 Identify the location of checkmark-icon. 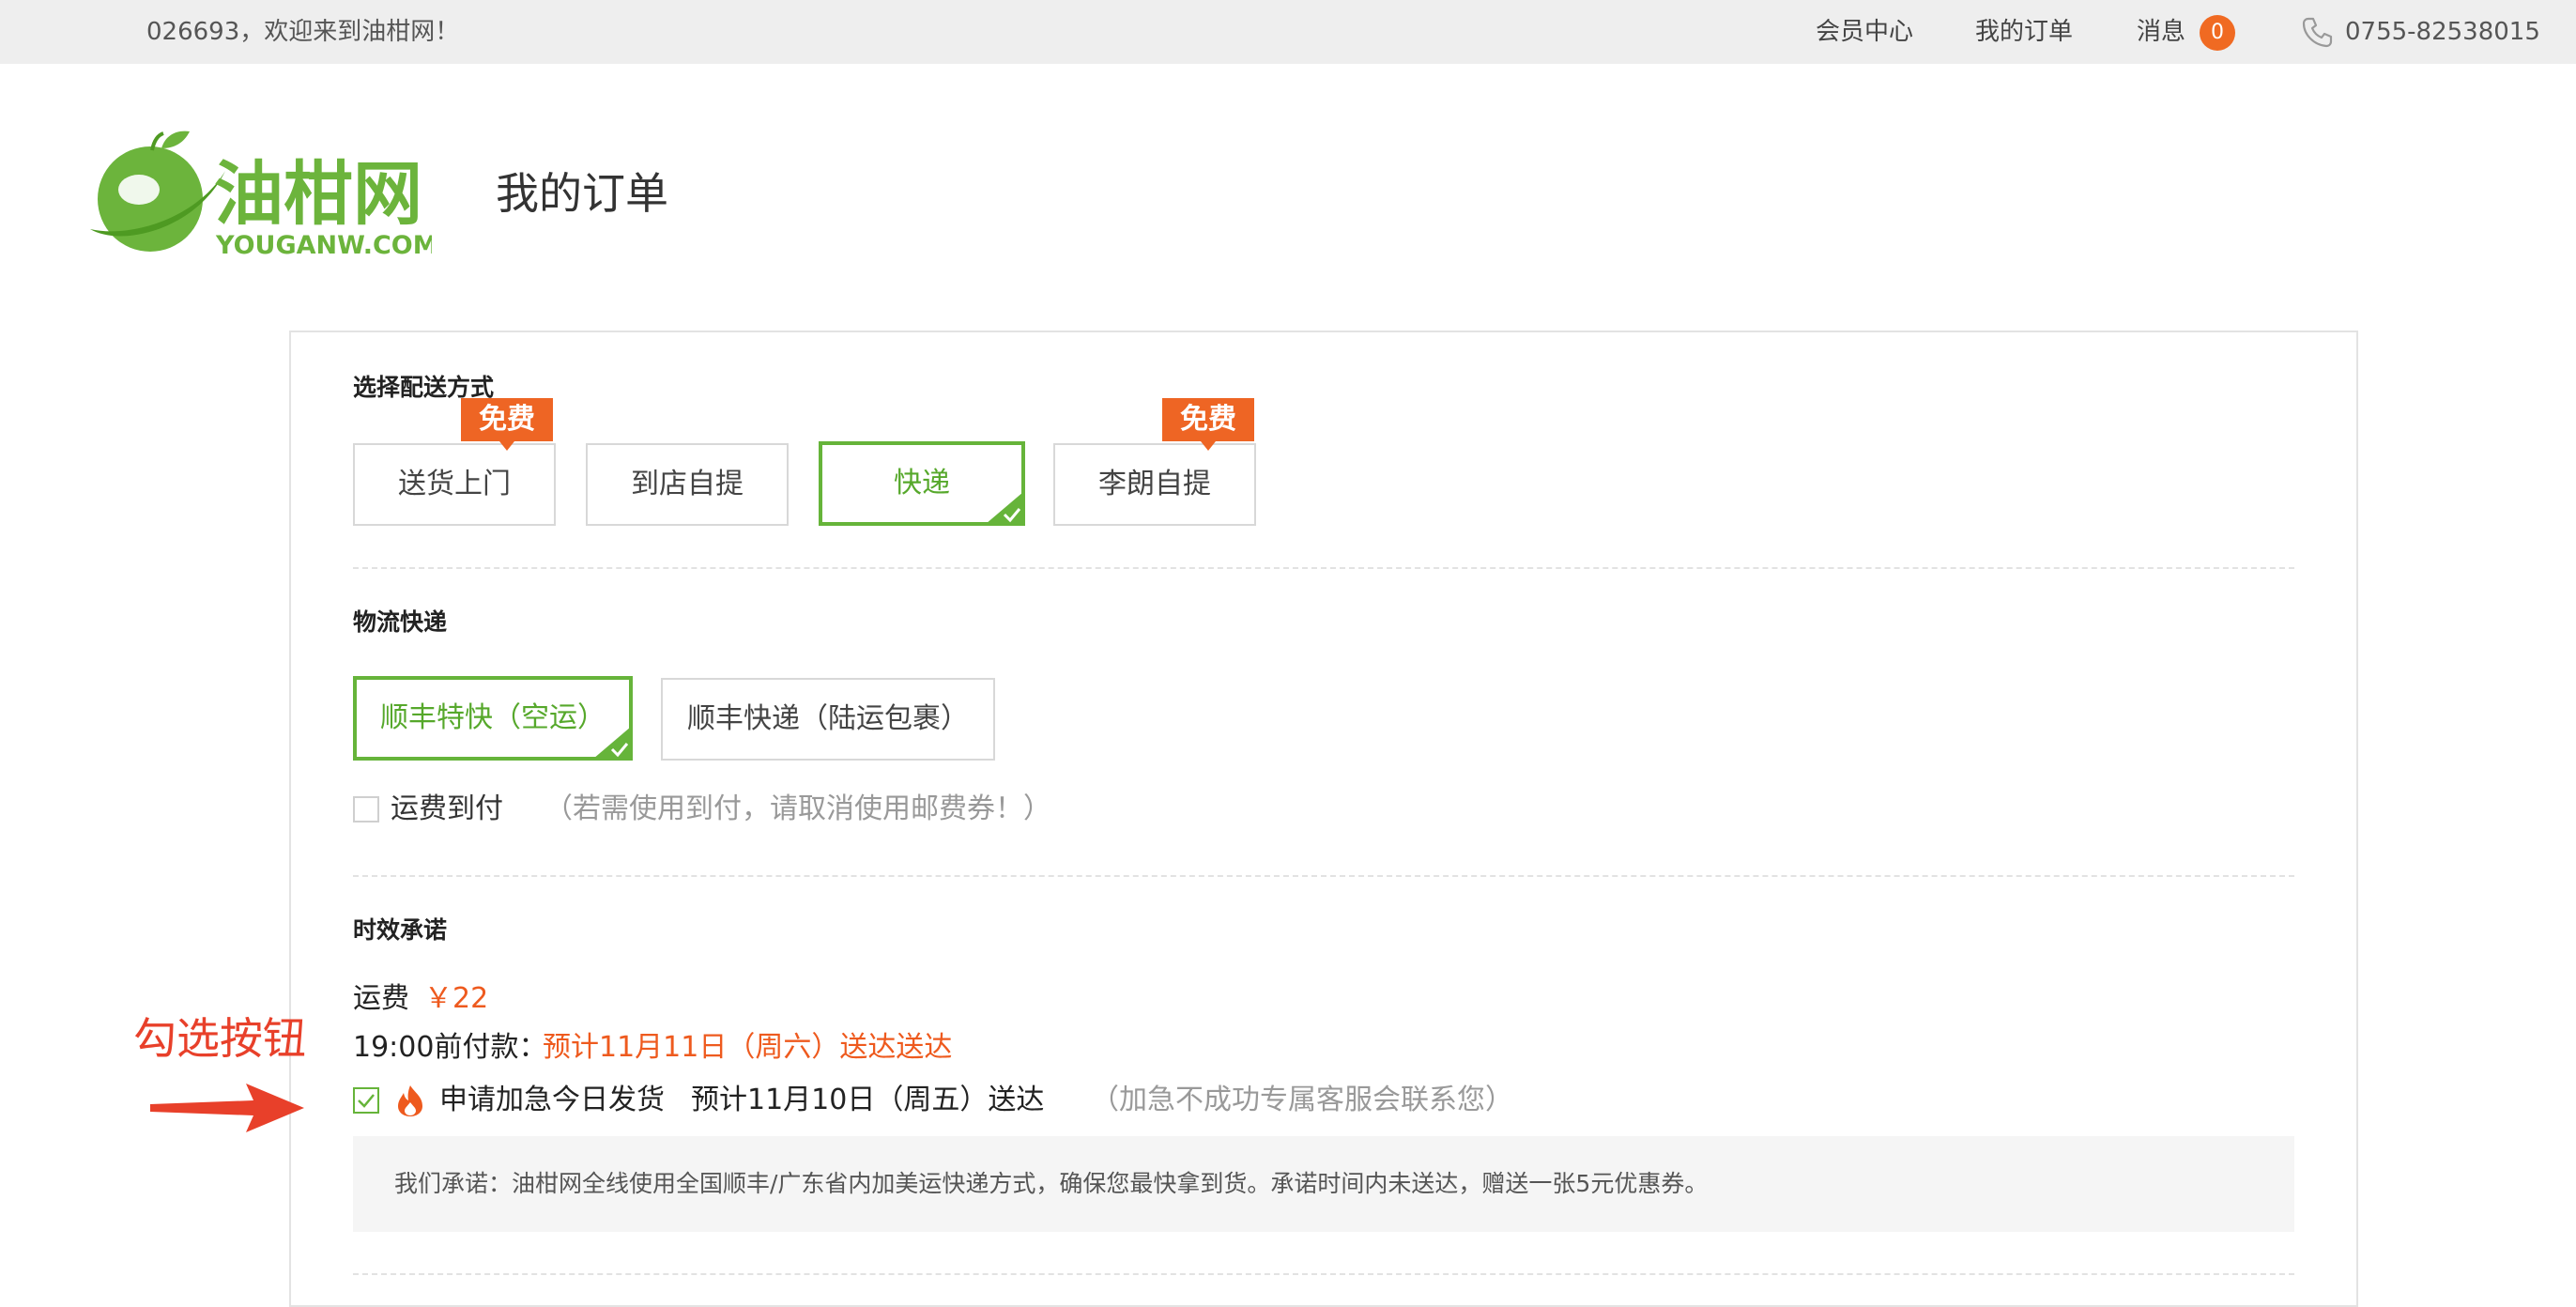
(367, 1101).